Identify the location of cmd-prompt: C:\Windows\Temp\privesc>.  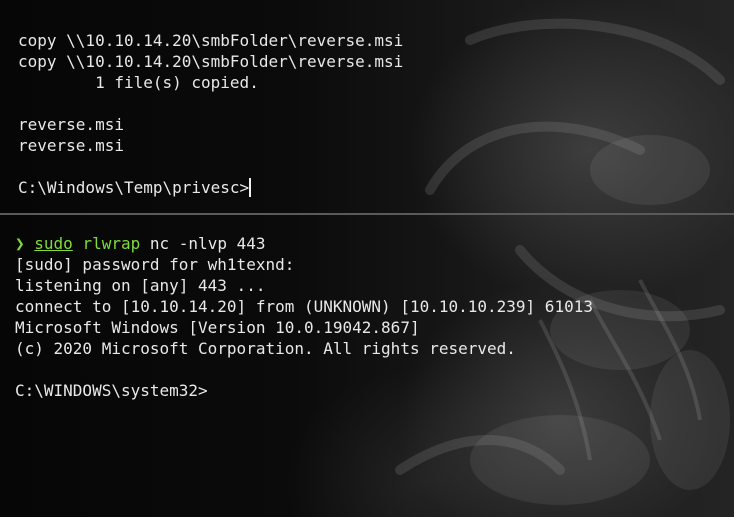
(134, 187).